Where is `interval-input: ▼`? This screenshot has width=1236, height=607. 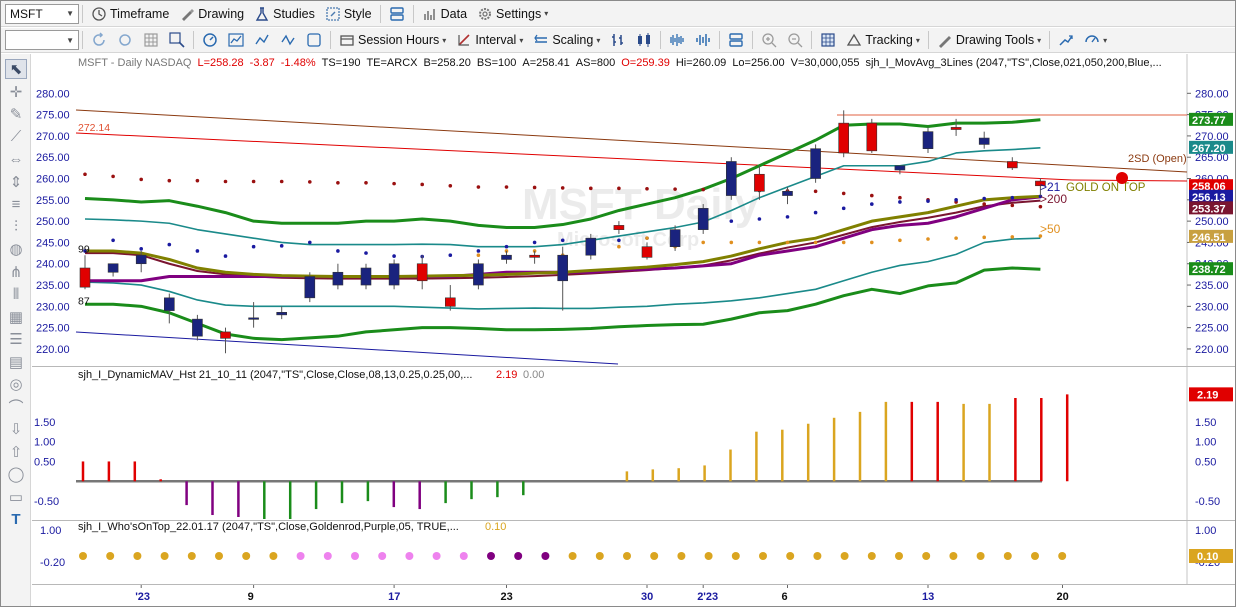 interval-input: ▼ is located at coordinates (42, 40).